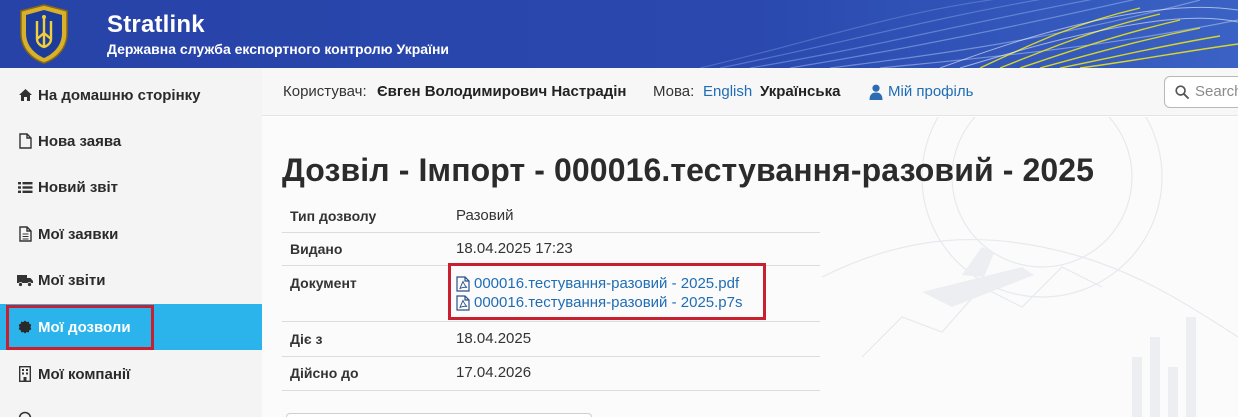 Image resolution: width=1238 pixels, height=417 pixels. What do you see at coordinates (78, 187) in the screenshot?
I see `sidebar-item-label: Новий звіт` at bounding box center [78, 187].